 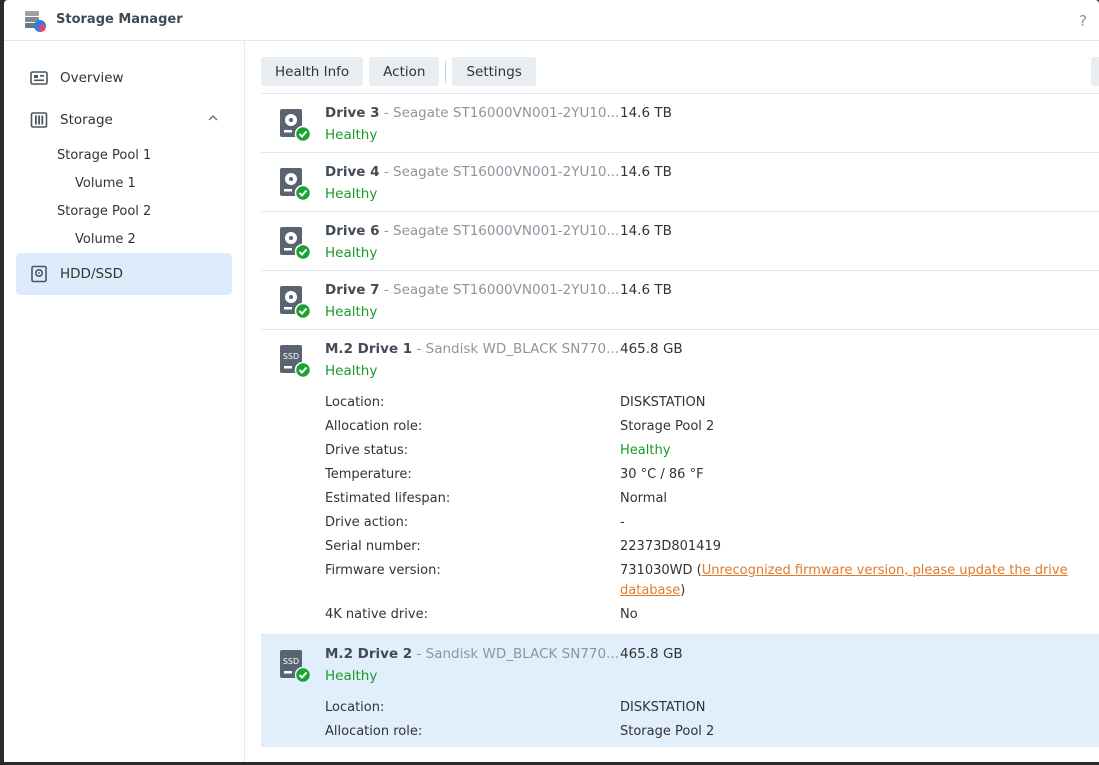 What do you see at coordinates (376, 614) in the screenshot?
I see `detail-label-4k-native: 4K native drive:` at bounding box center [376, 614].